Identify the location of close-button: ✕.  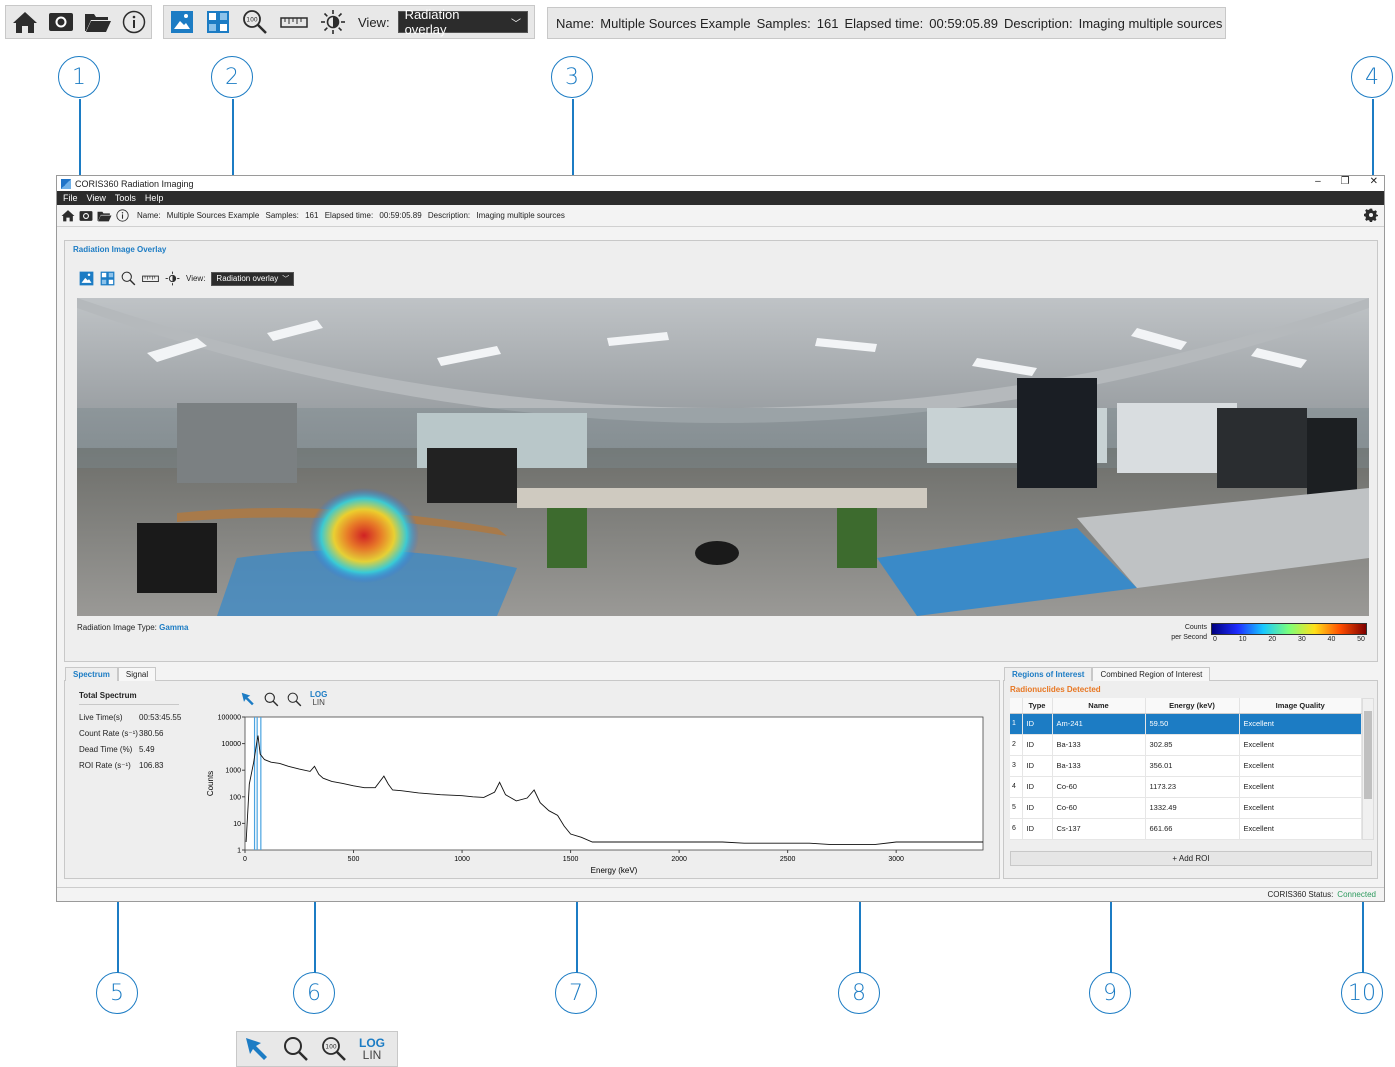
(1374, 181).